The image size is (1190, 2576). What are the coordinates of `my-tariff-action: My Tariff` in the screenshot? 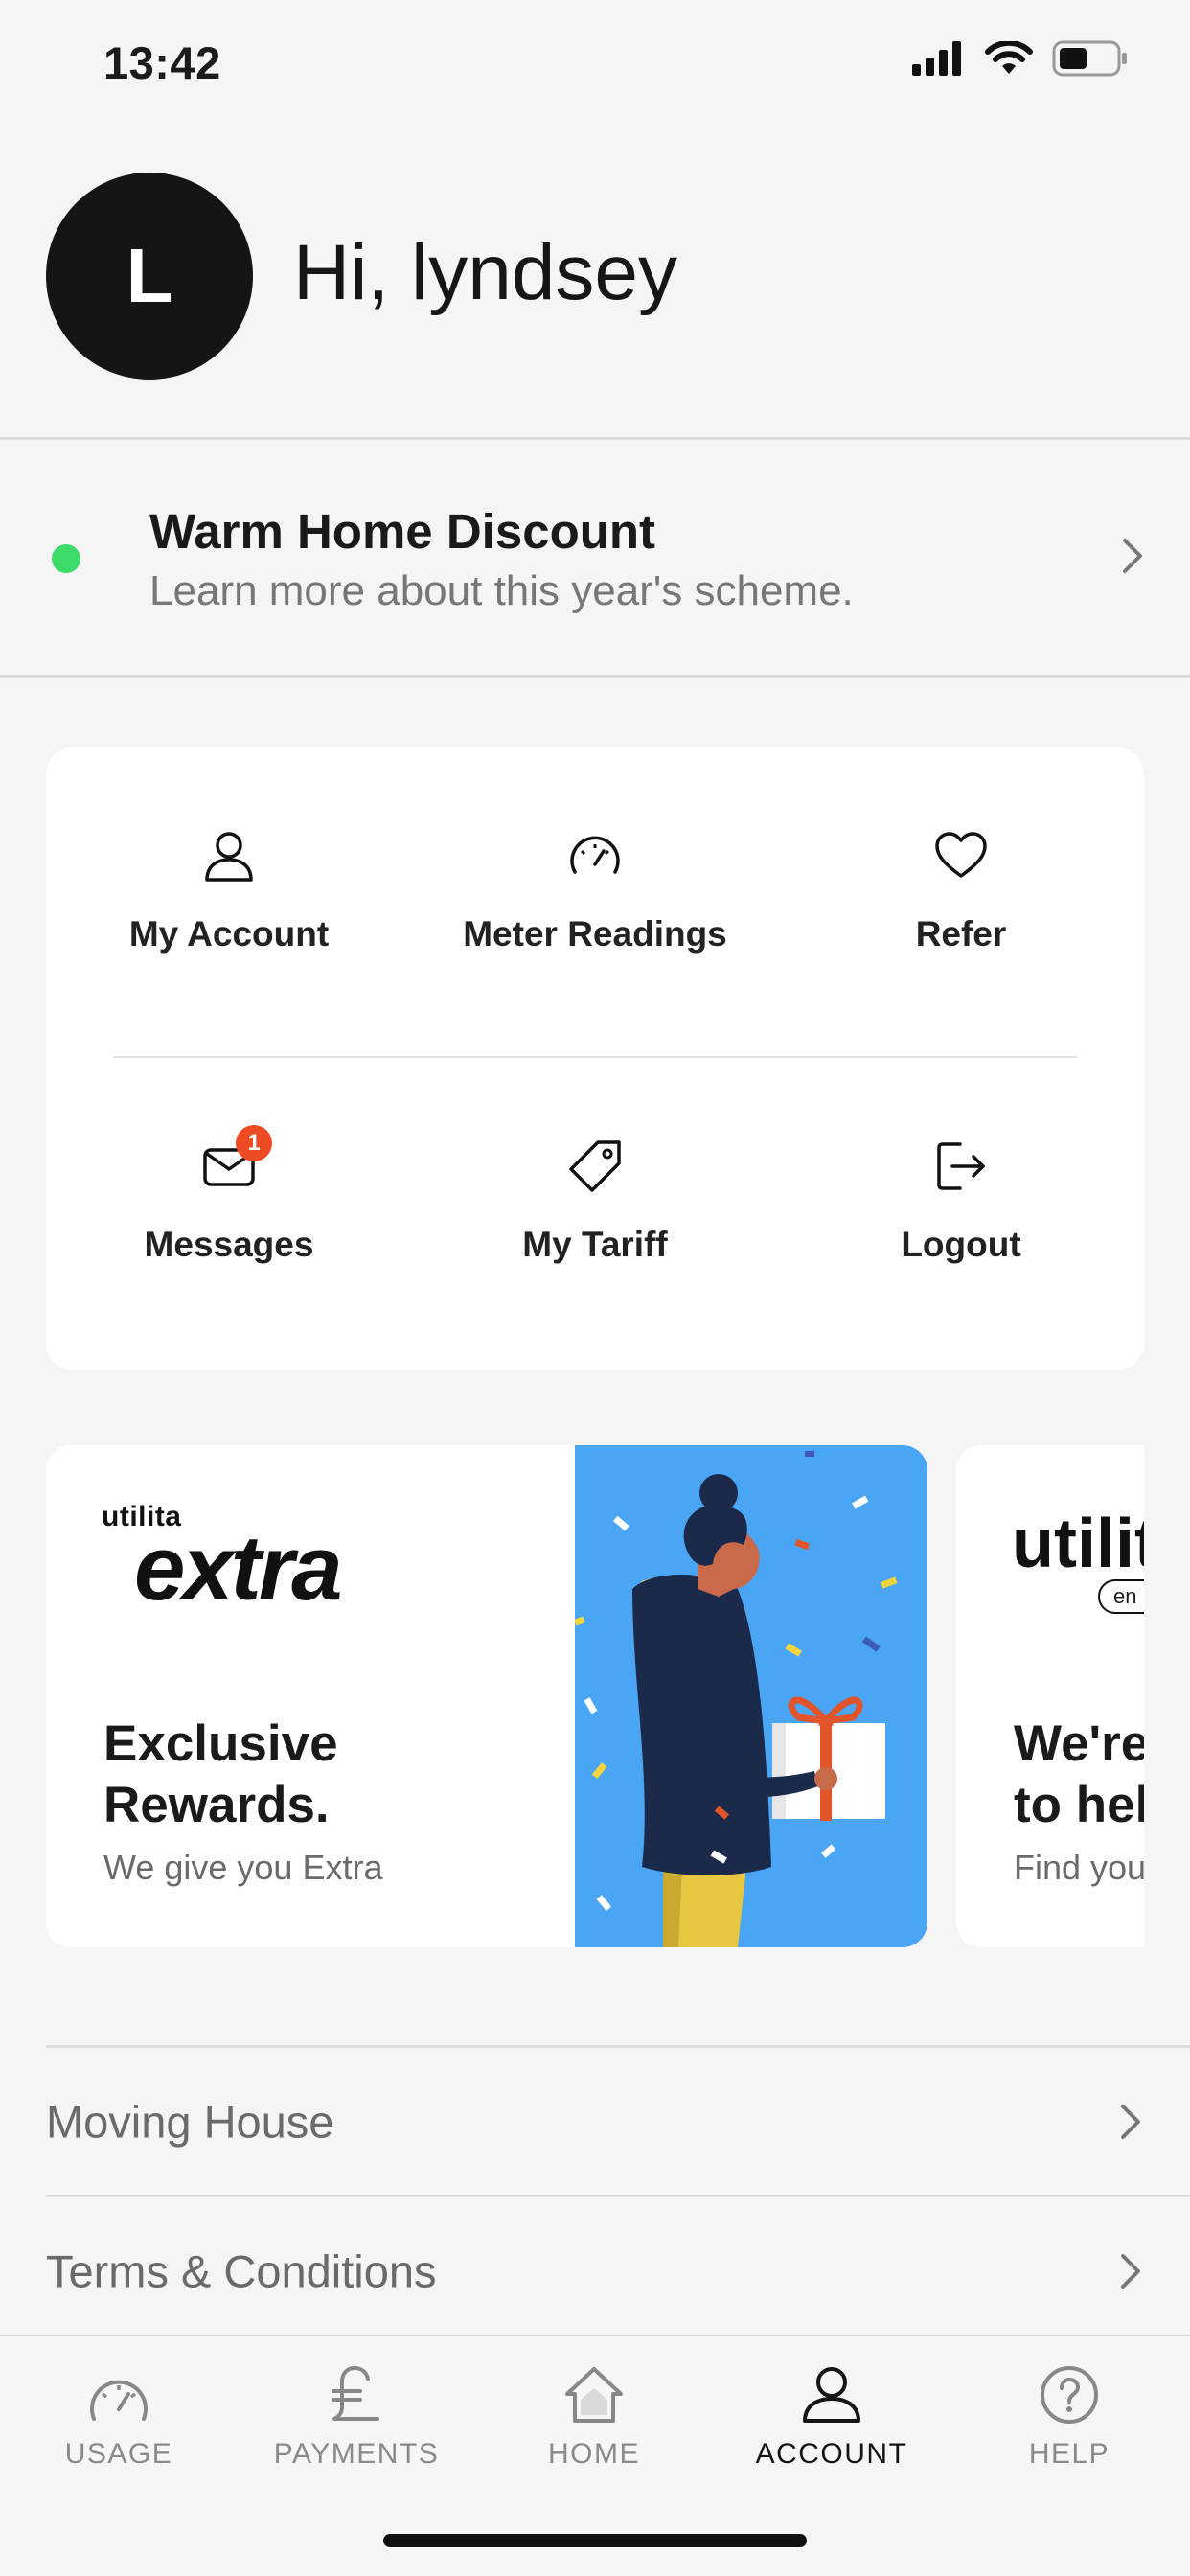 It's located at (595, 1201).